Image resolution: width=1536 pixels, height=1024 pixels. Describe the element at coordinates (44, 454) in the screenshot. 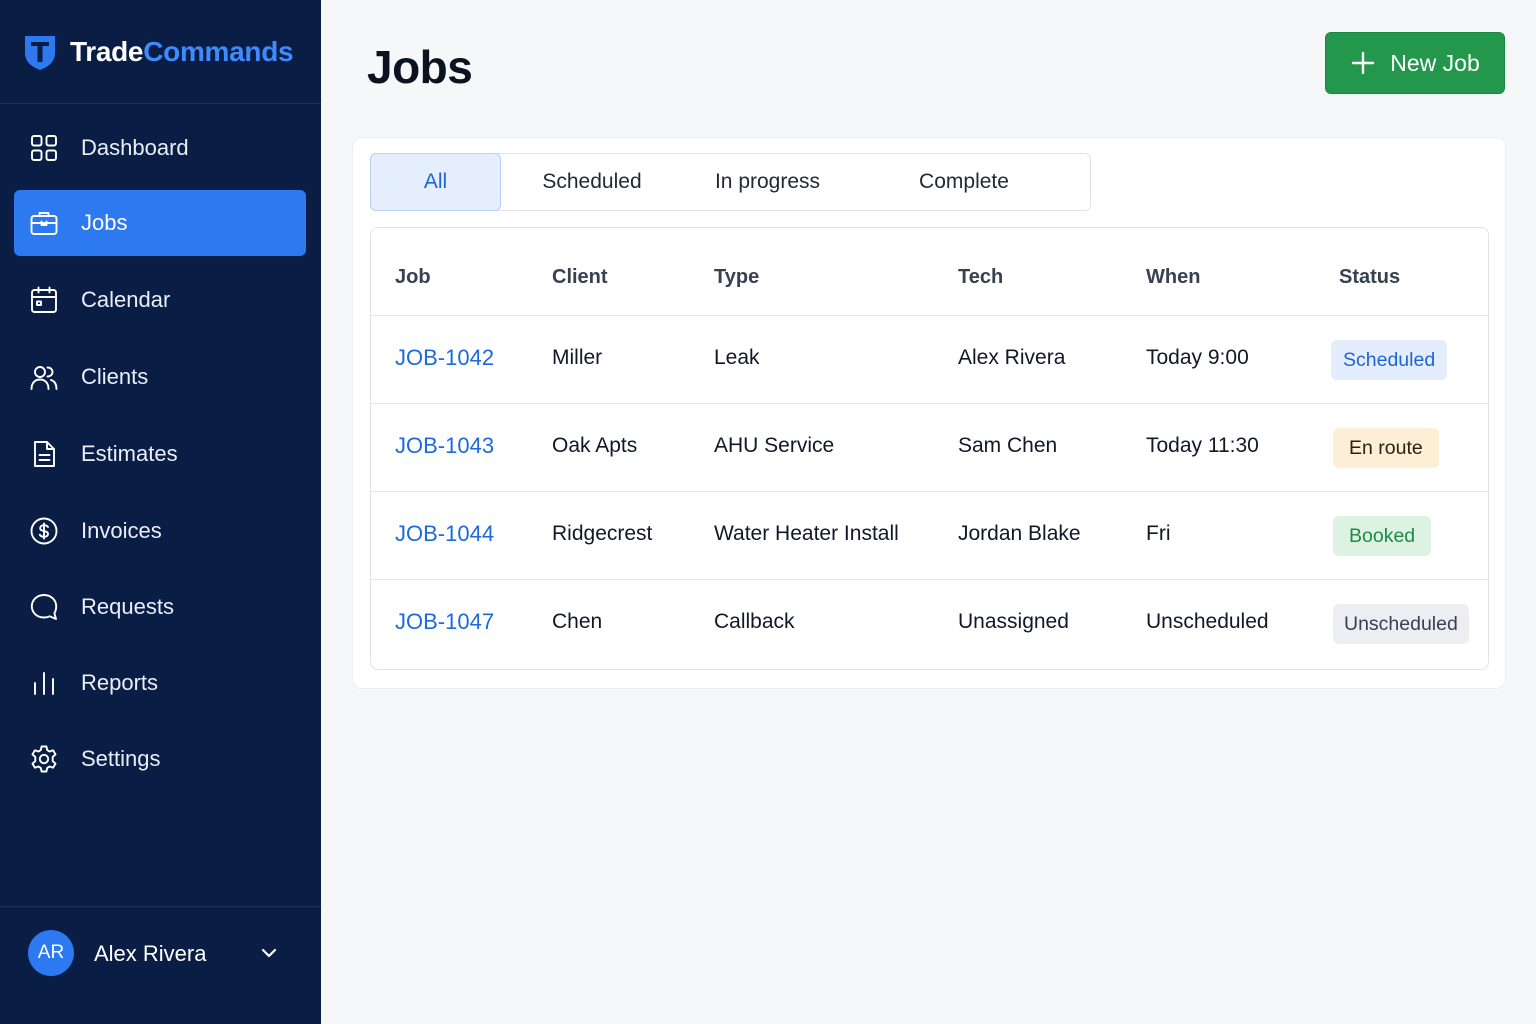

I see `document-icon` at that location.